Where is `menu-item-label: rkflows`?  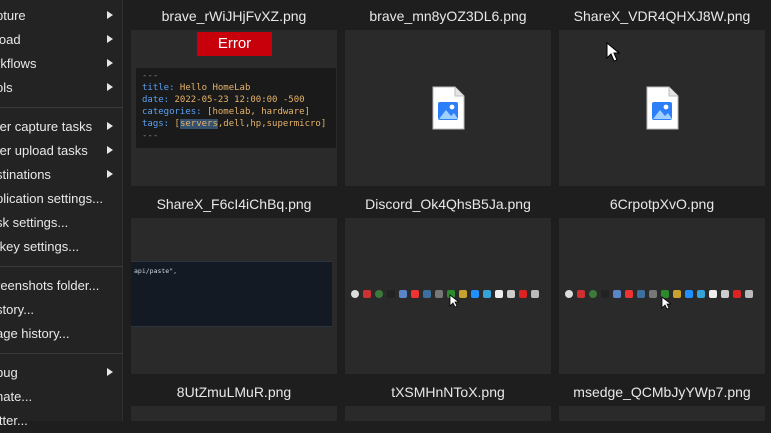
menu-item-label: rkflows is located at coordinates (18, 63).